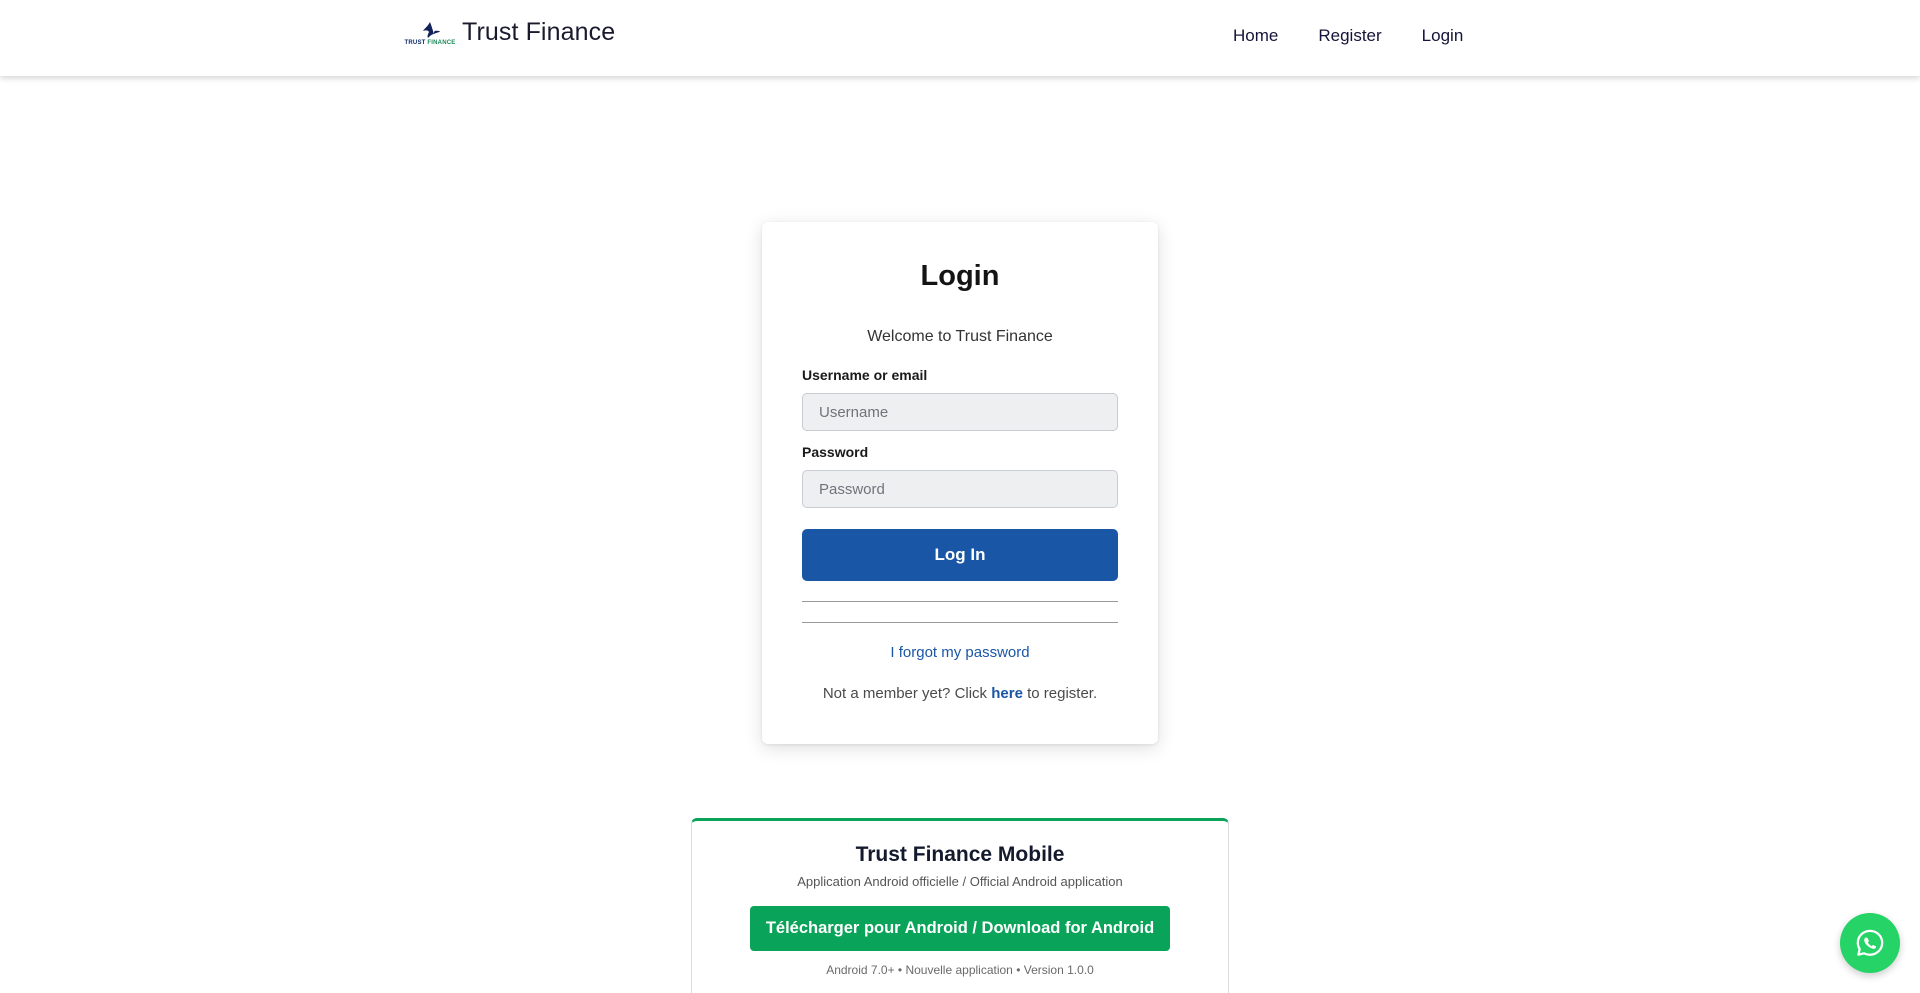 This screenshot has width=1920, height=993. What do you see at coordinates (960, 336) in the screenshot?
I see `welcome-text: Welcome to Trust Finance` at bounding box center [960, 336].